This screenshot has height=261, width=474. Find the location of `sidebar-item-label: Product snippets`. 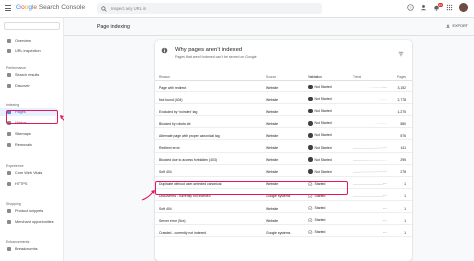

sidebar-item-label: Product snippets is located at coordinates (29, 211).